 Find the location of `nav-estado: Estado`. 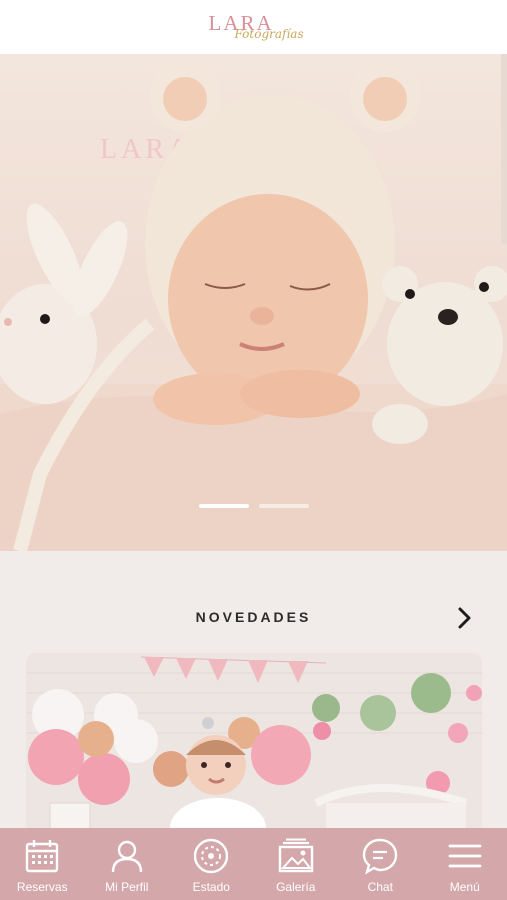

nav-estado: Estado is located at coordinates (211, 864).